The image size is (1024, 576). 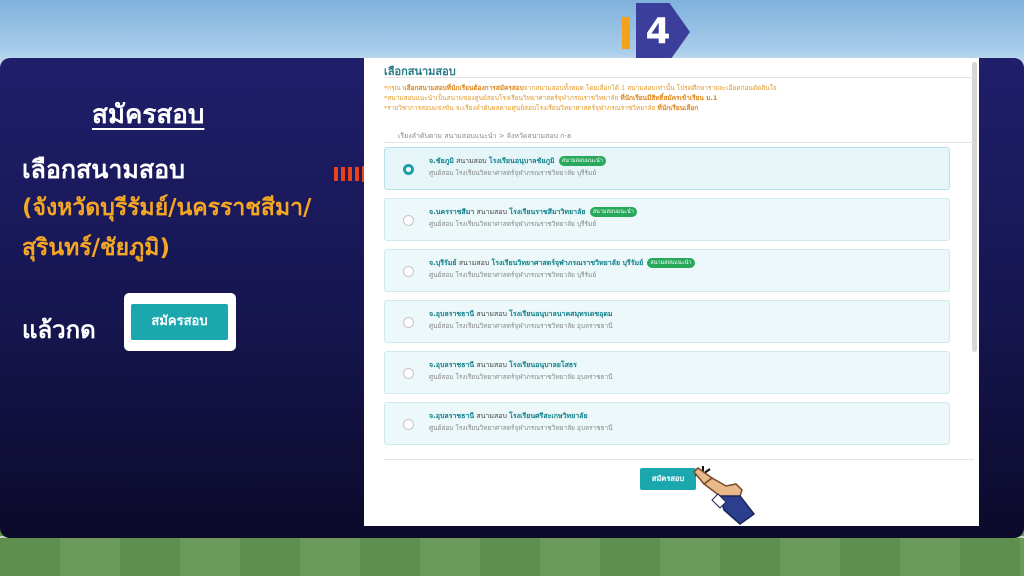 I want to click on page-title: สมัครสอบ, so click(x=148, y=115).